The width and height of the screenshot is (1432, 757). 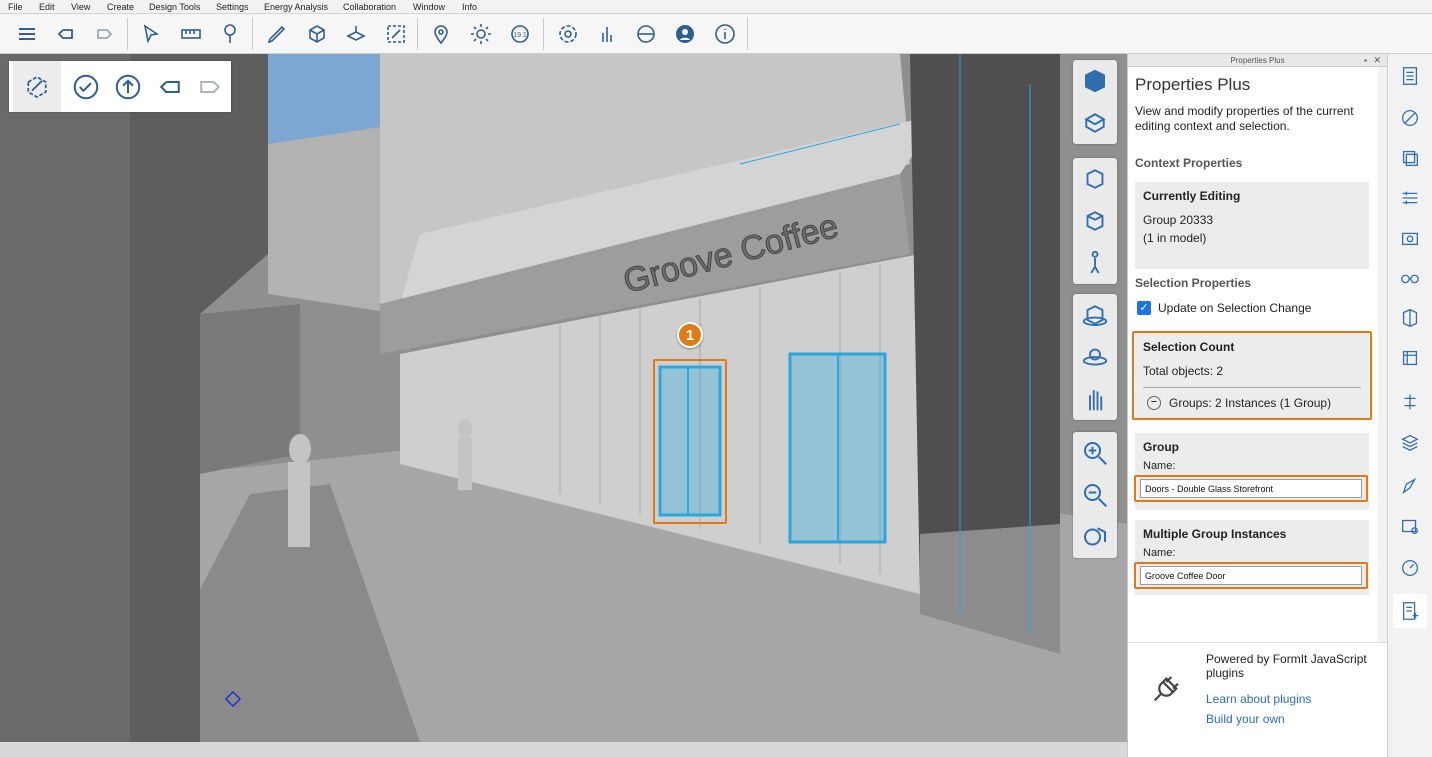 What do you see at coordinates (296, 7) in the screenshot?
I see `menu-energy-analysis: Energy Analysis` at bounding box center [296, 7].